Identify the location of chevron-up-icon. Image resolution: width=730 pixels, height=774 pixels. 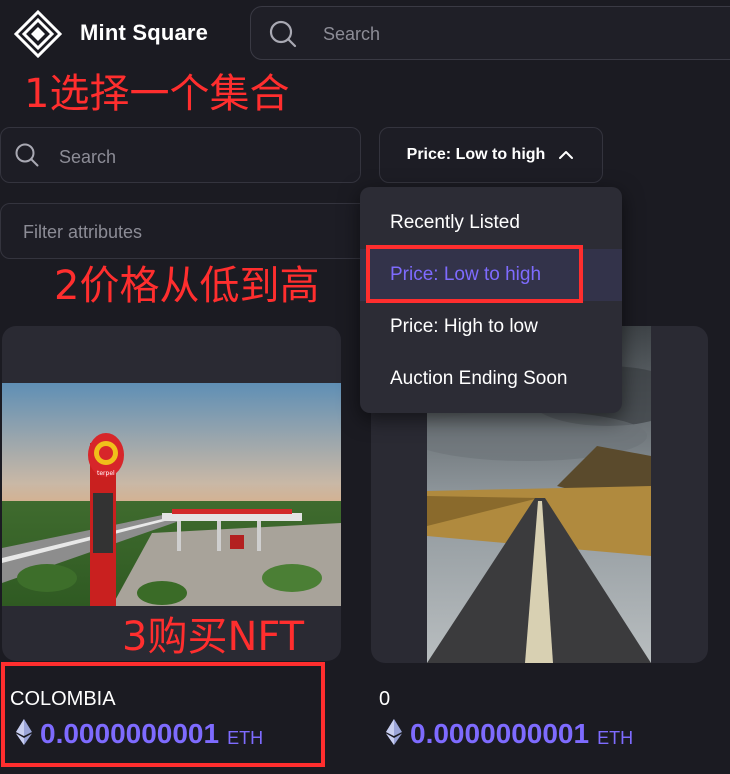
(566, 155).